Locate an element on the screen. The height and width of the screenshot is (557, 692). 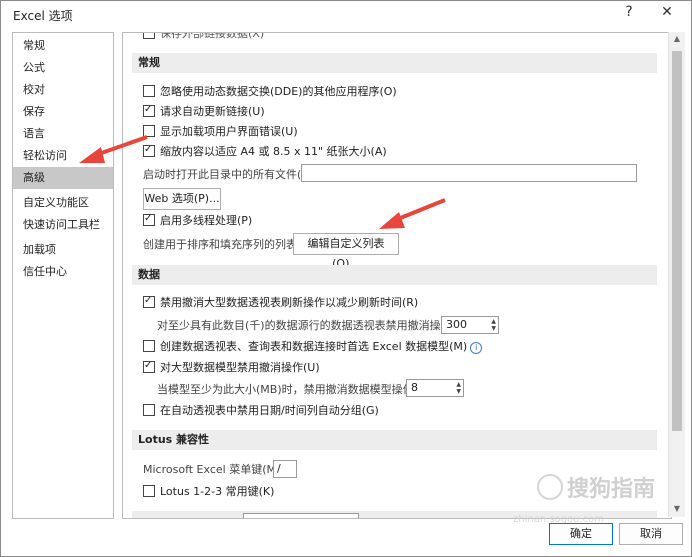
option-ask-update-links: 请求自动更新链接(U) is located at coordinates (204, 111).